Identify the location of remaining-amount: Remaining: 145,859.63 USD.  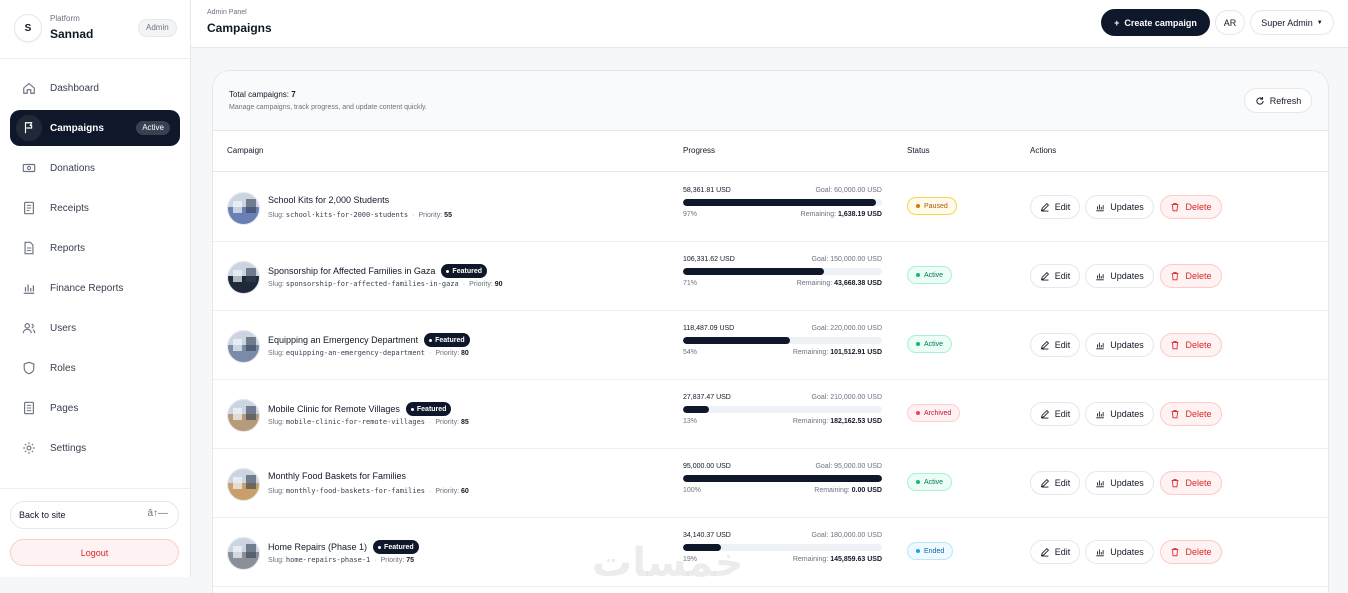
(837, 559).